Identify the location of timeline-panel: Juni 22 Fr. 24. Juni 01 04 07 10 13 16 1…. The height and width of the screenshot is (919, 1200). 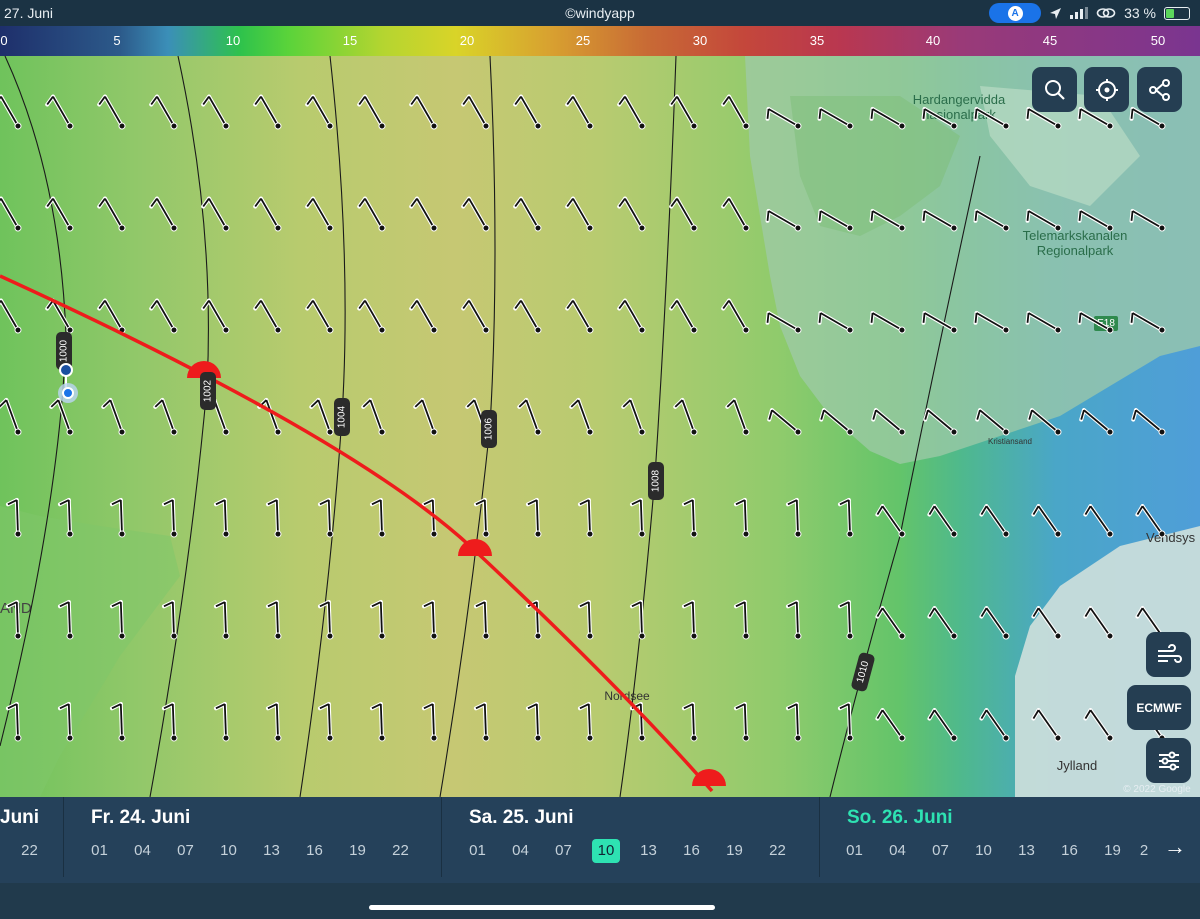
(600, 840).